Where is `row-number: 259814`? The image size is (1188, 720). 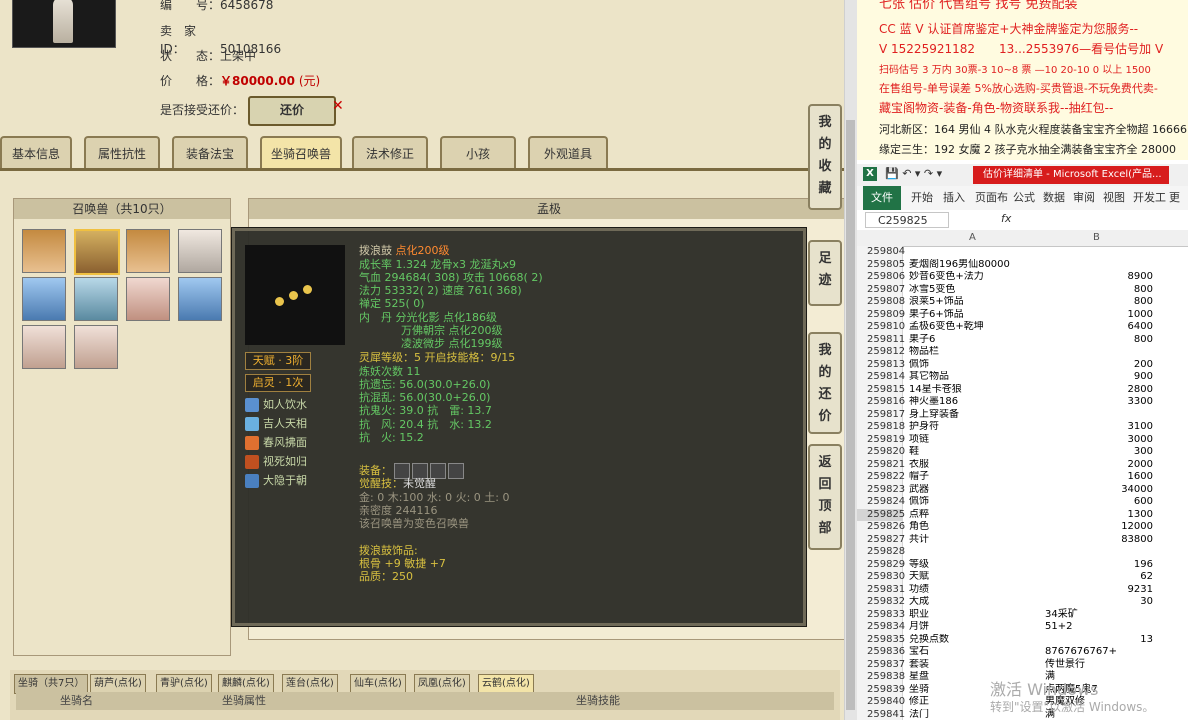
row-number: 259814 is located at coordinates (881, 377).